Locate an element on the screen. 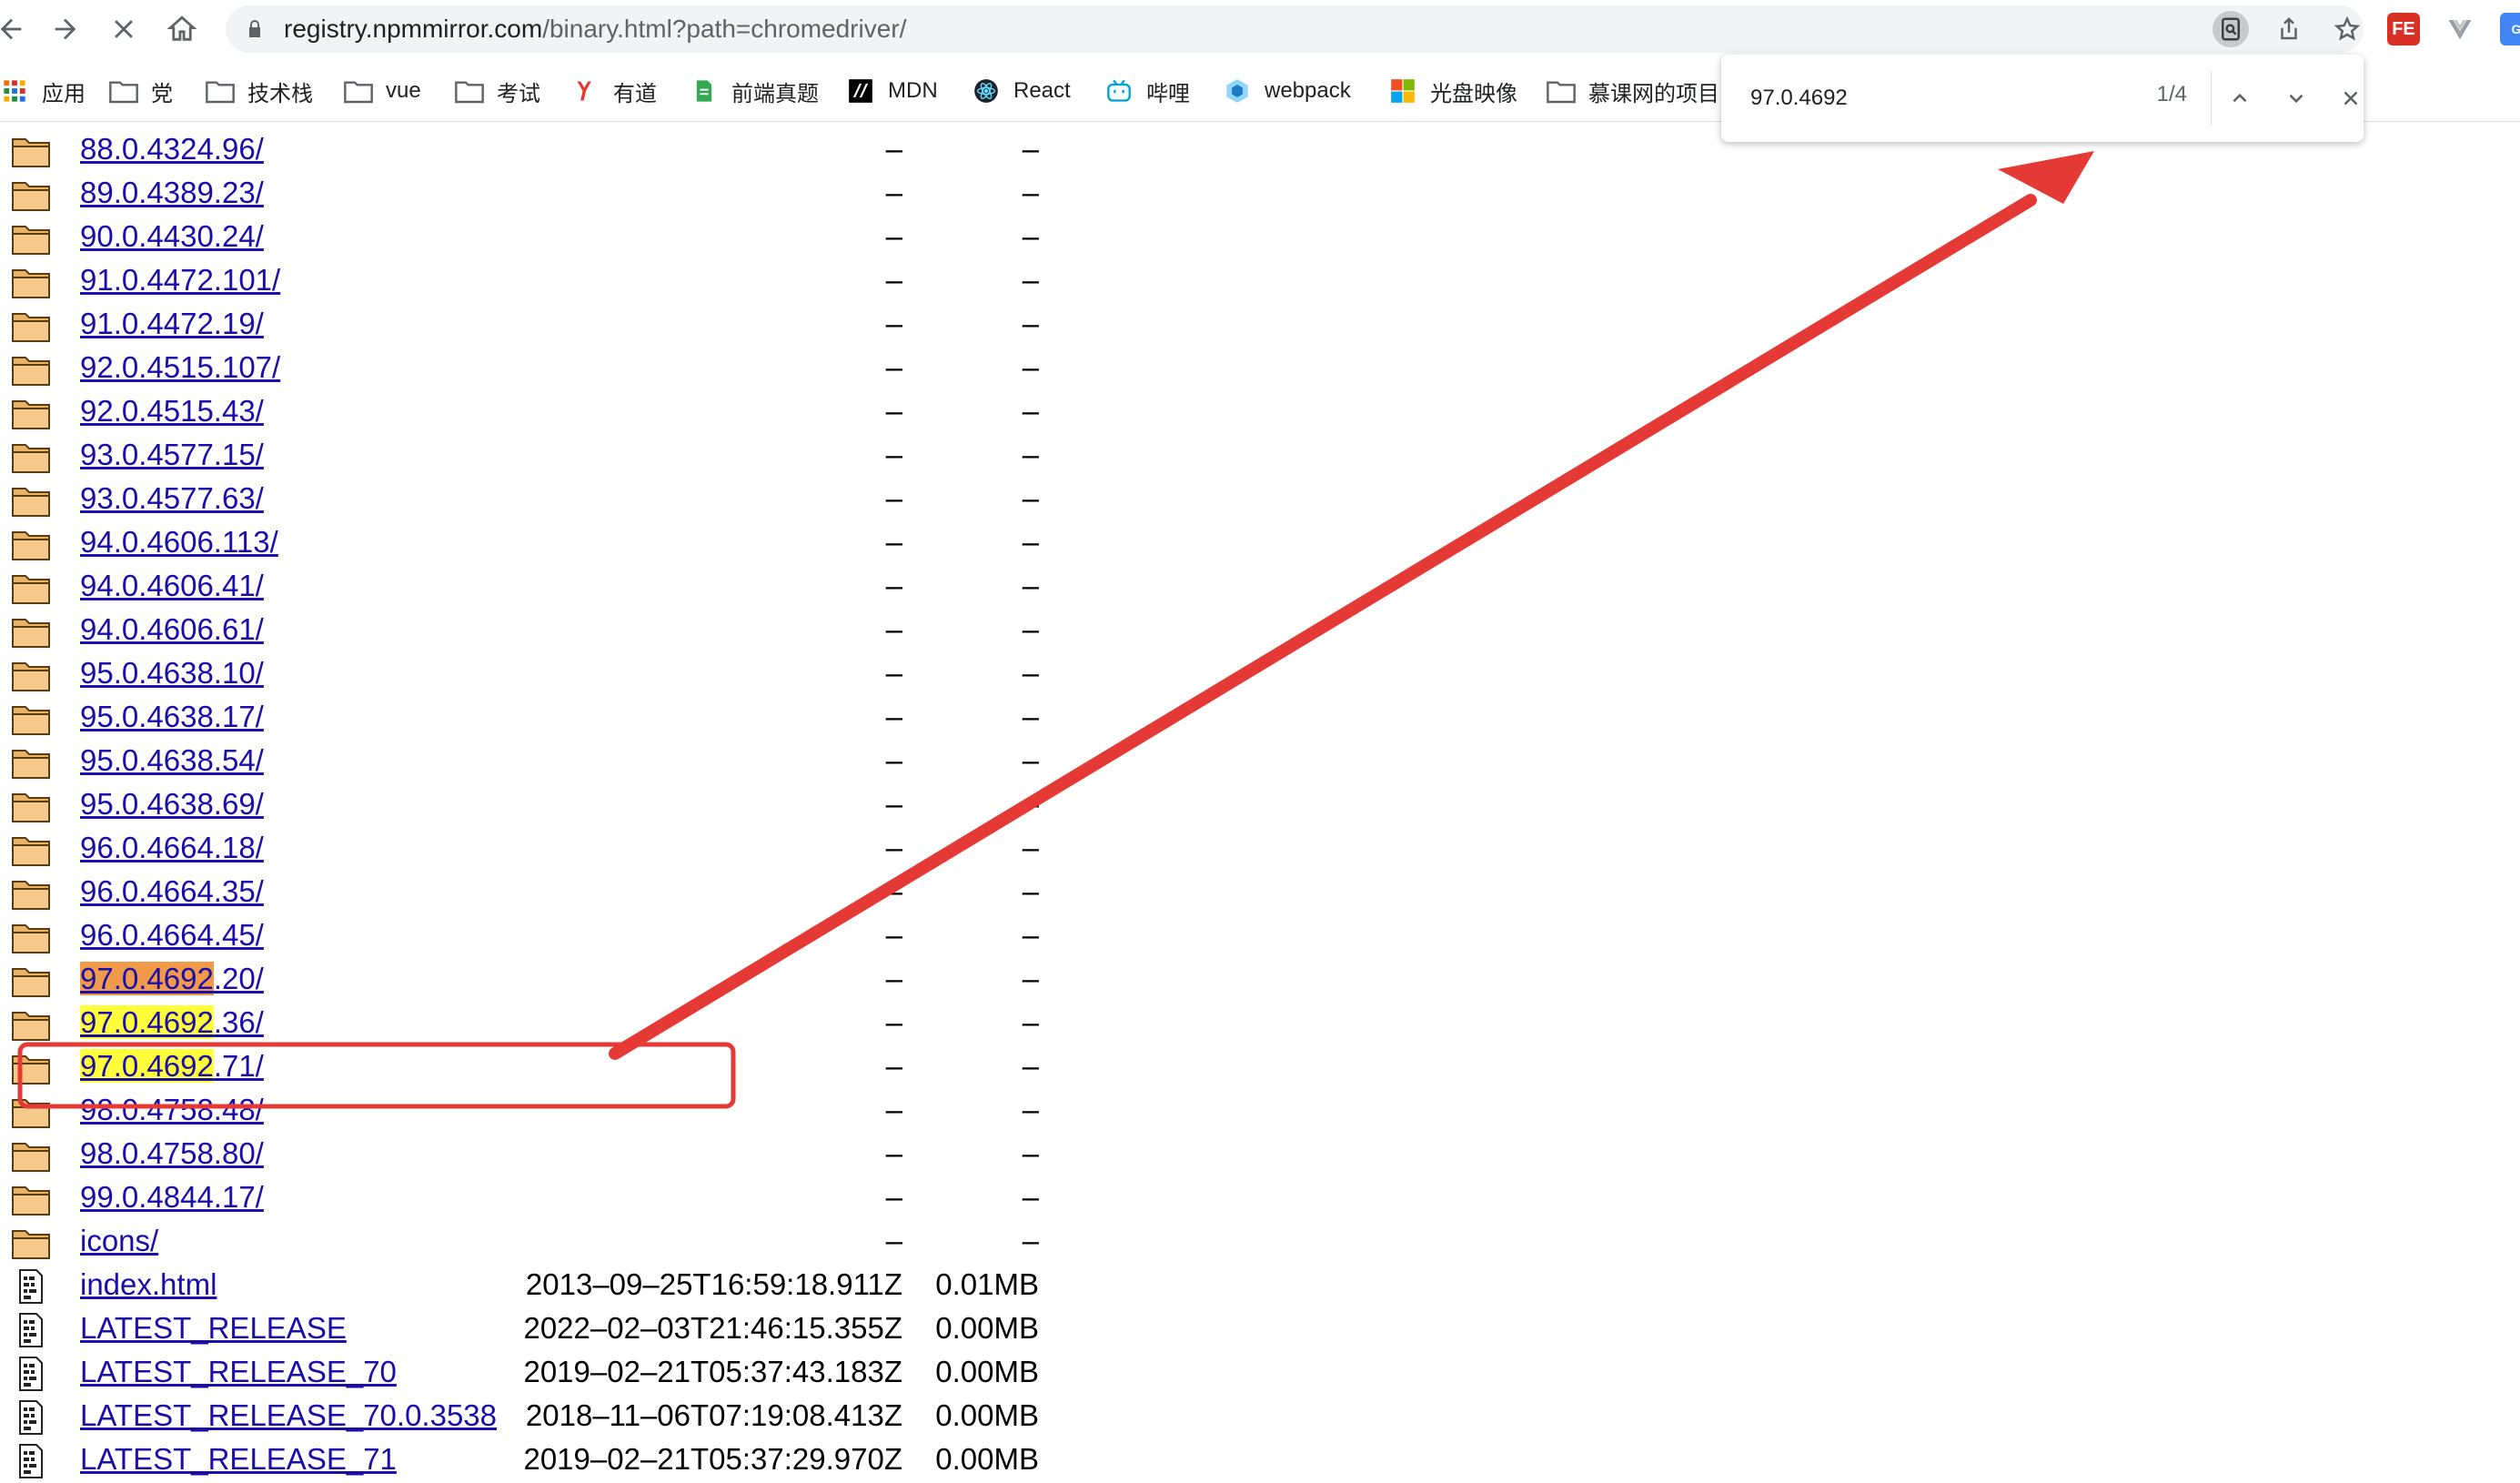 The image size is (2520, 1483). find-in-page-button is located at coordinates (2231, 29).